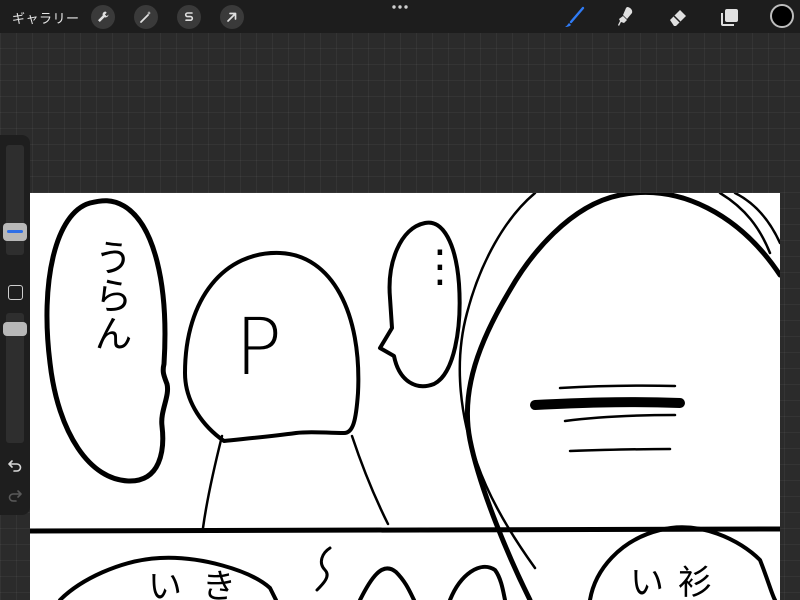 This screenshot has height=600, width=800. I want to click on bubble-dots-text: ⋮, so click(440, 266).